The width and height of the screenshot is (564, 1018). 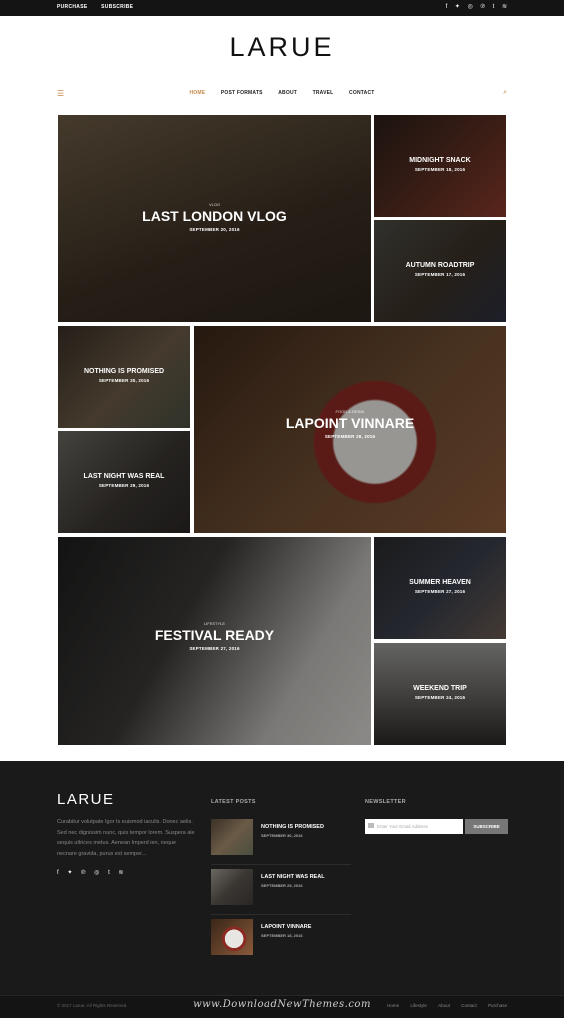 What do you see at coordinates (86, 799) in the screenshot?
I see `footer-logo: LARUE` at bounding box center [86, 799].